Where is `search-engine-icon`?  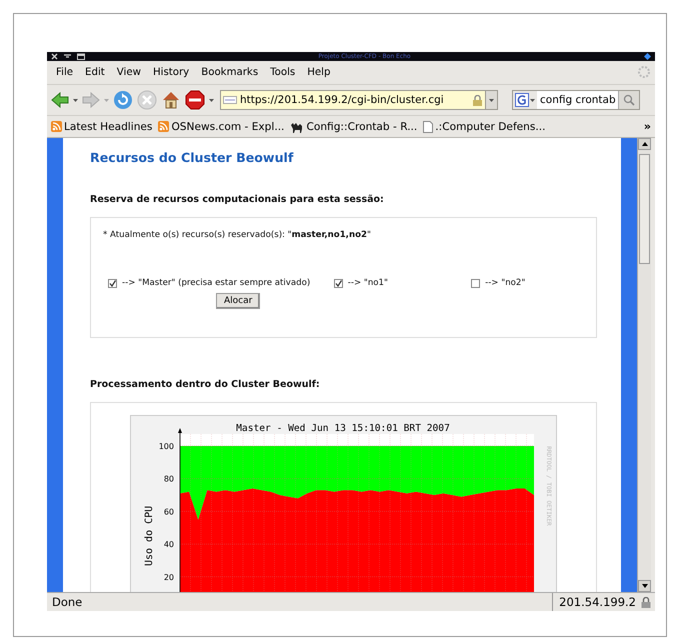 search-engine-icon is located at coordinates (522, 100).